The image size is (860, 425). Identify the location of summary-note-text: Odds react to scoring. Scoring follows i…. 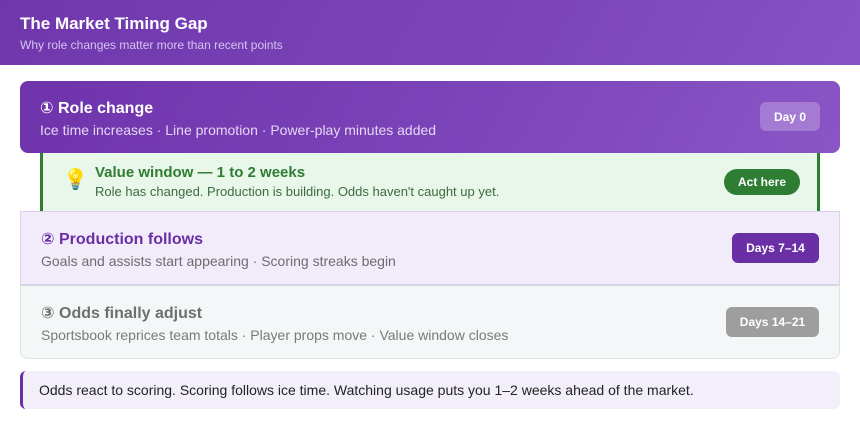
(366, 390).